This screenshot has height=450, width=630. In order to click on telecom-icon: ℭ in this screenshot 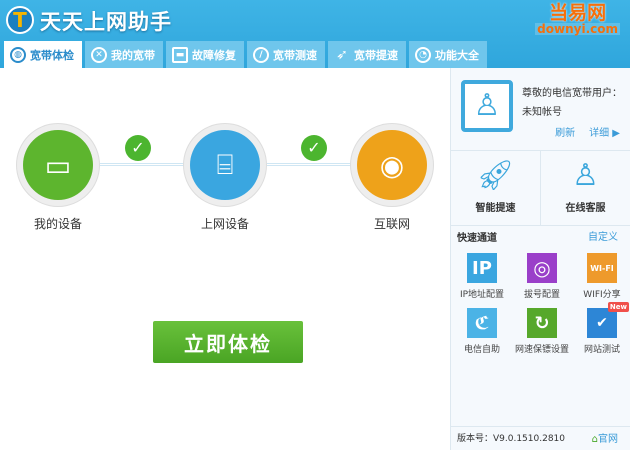, I will do `click(482, 323)`.